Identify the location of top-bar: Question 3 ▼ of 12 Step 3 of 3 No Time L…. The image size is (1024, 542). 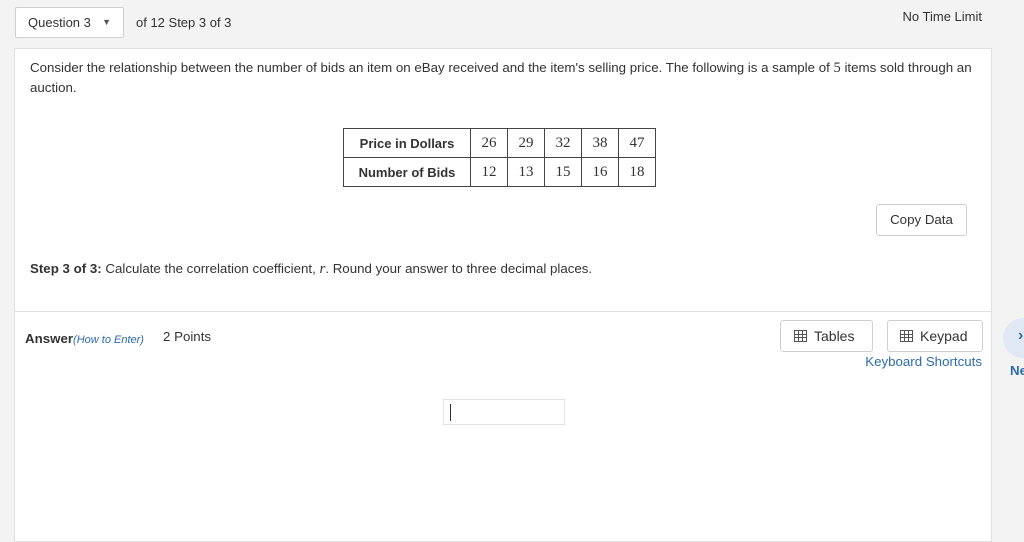
(512, 24).